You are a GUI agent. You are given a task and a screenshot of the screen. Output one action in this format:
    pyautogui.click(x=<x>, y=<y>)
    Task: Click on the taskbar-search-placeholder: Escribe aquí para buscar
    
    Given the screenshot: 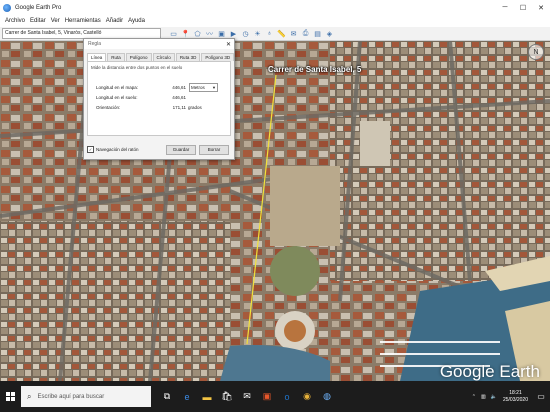 What is the action you would take?
    pyautogui.click(x=71, y=396)
    